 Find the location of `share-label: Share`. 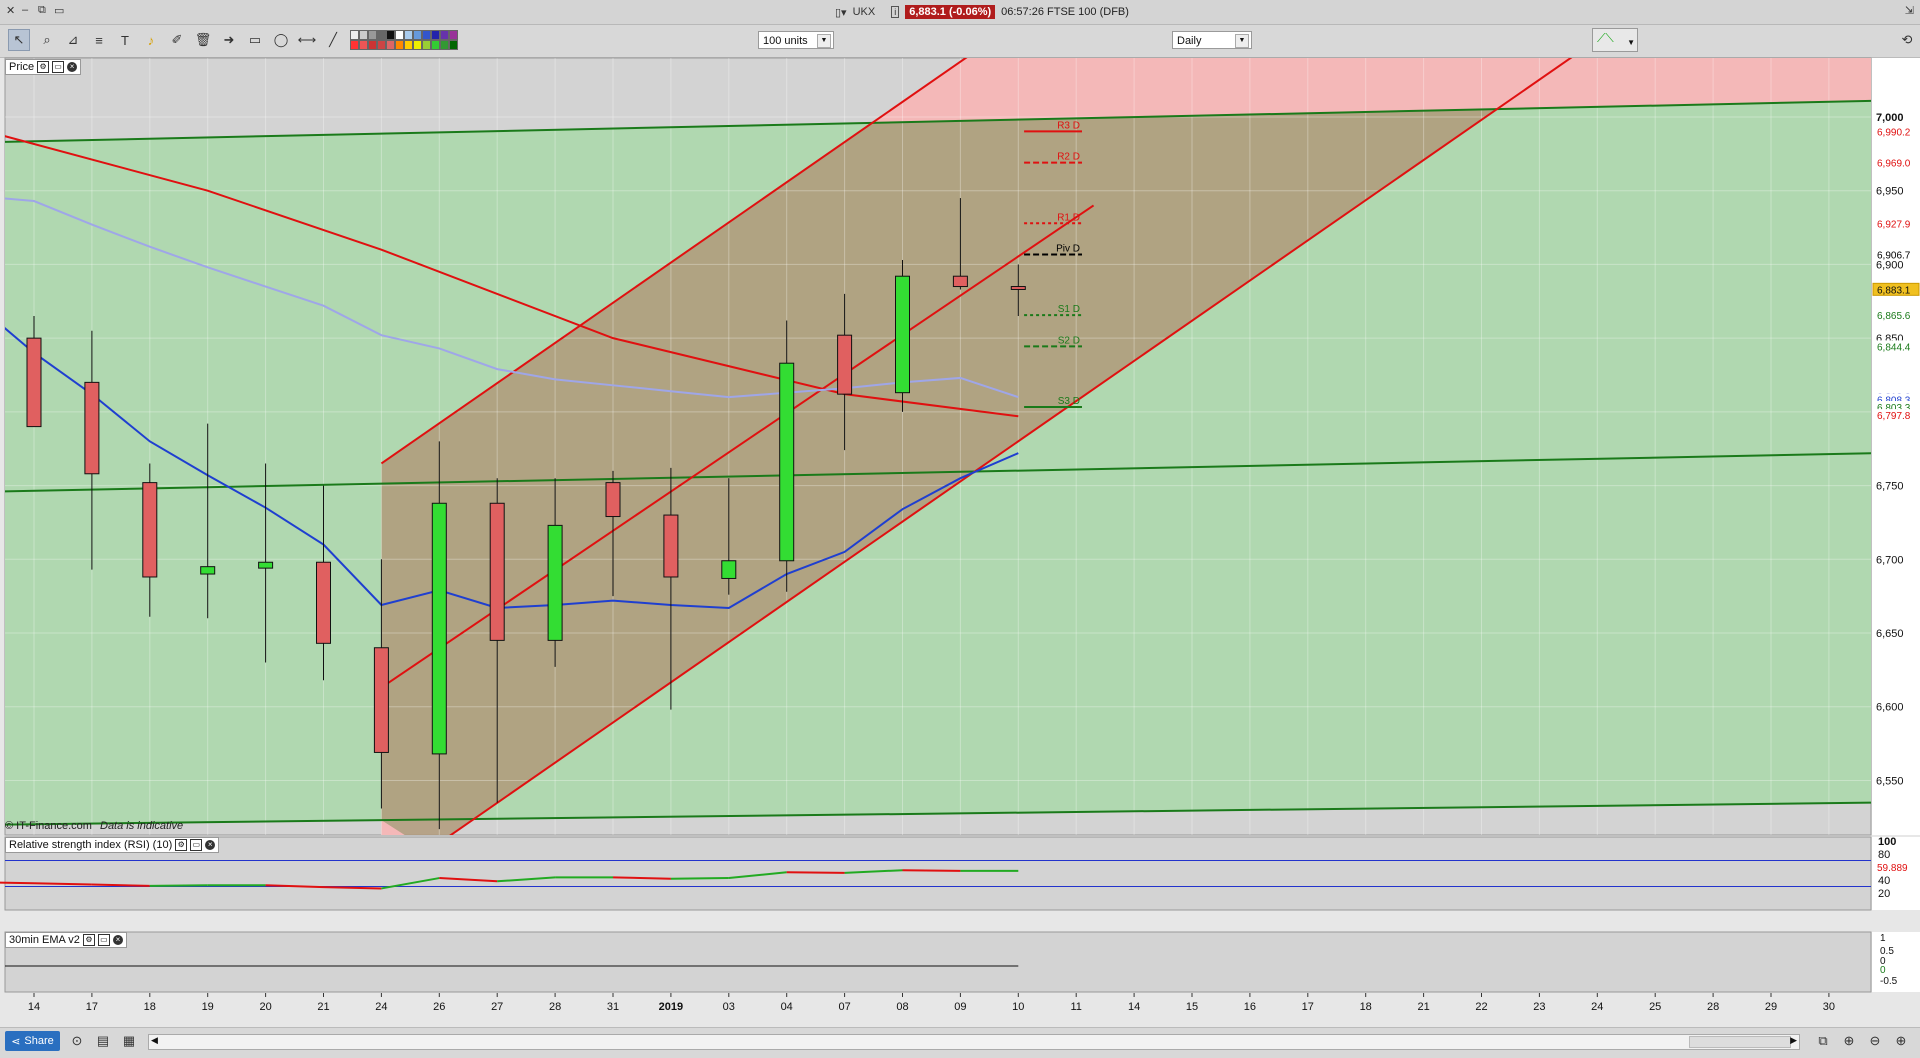

share-label: Share is located at coordinates (39, 1041).